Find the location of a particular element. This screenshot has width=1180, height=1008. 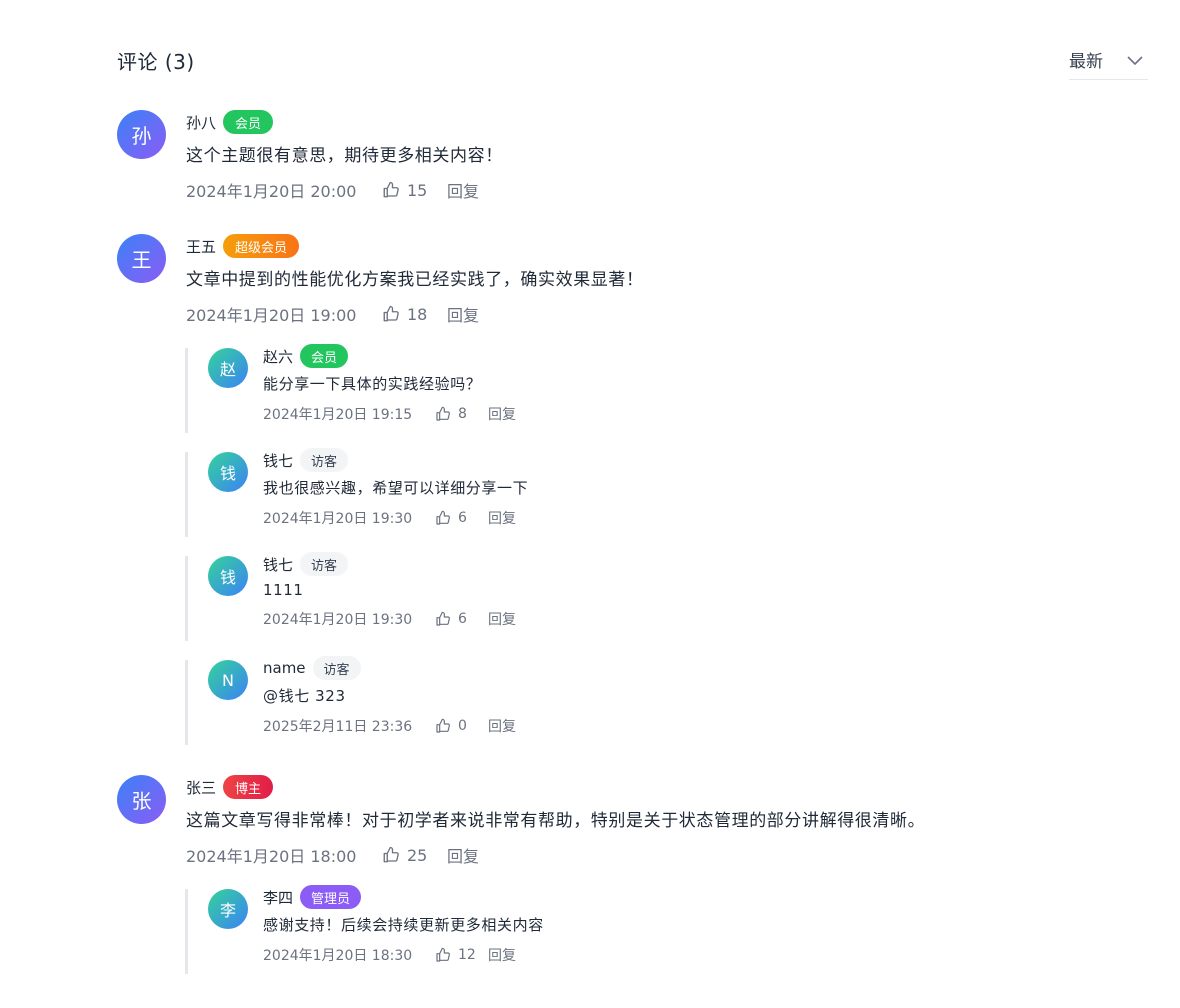

like-count: 15 is located at coordinates (417, 190).